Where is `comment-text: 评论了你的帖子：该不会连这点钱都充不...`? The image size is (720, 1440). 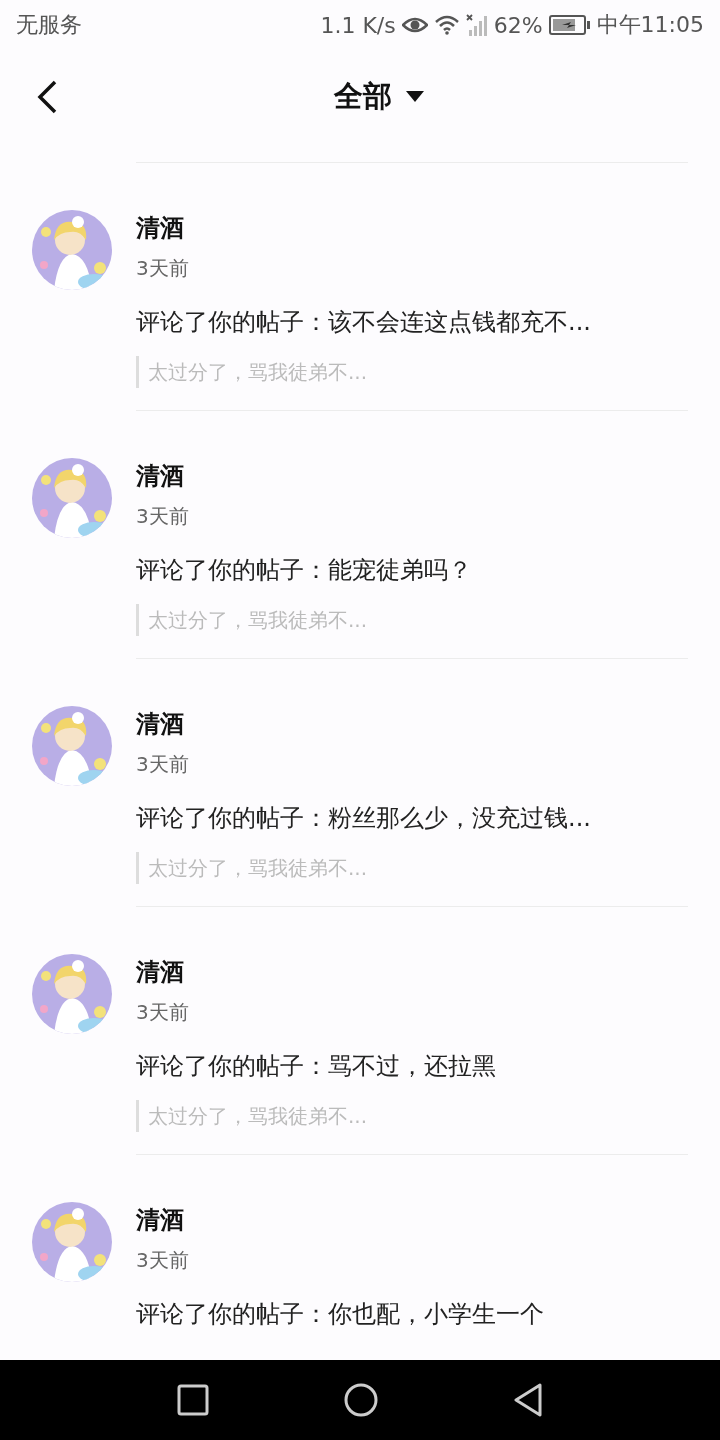 comment-text: 评论了你的帖子：该不会连这点钱都充不... is located at coordinates (412, 322).